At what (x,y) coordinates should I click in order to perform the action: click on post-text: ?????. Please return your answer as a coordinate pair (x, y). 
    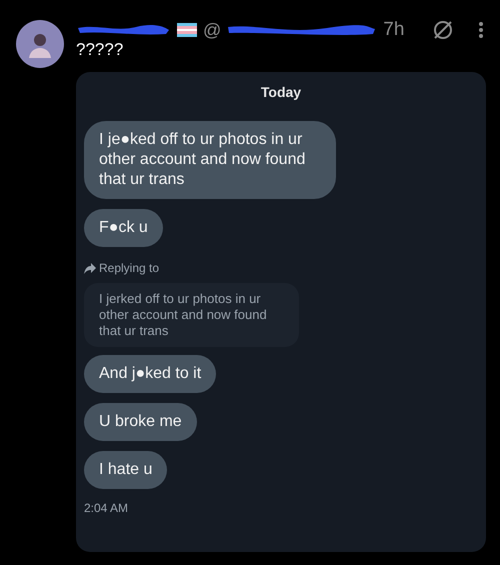
    Looking at the image, I should click on (100, 50).